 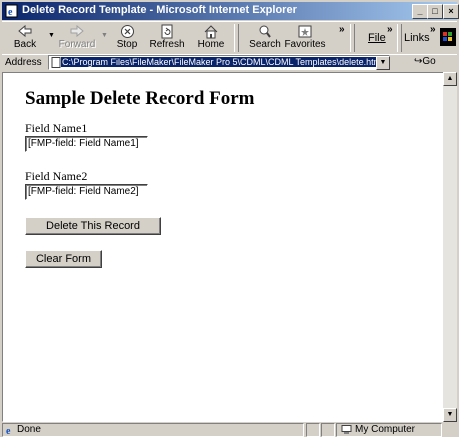 What do you see at coordinates (167, 31) in the screenshot?
I see `refresh-icon` at bounding box center [167, 31].